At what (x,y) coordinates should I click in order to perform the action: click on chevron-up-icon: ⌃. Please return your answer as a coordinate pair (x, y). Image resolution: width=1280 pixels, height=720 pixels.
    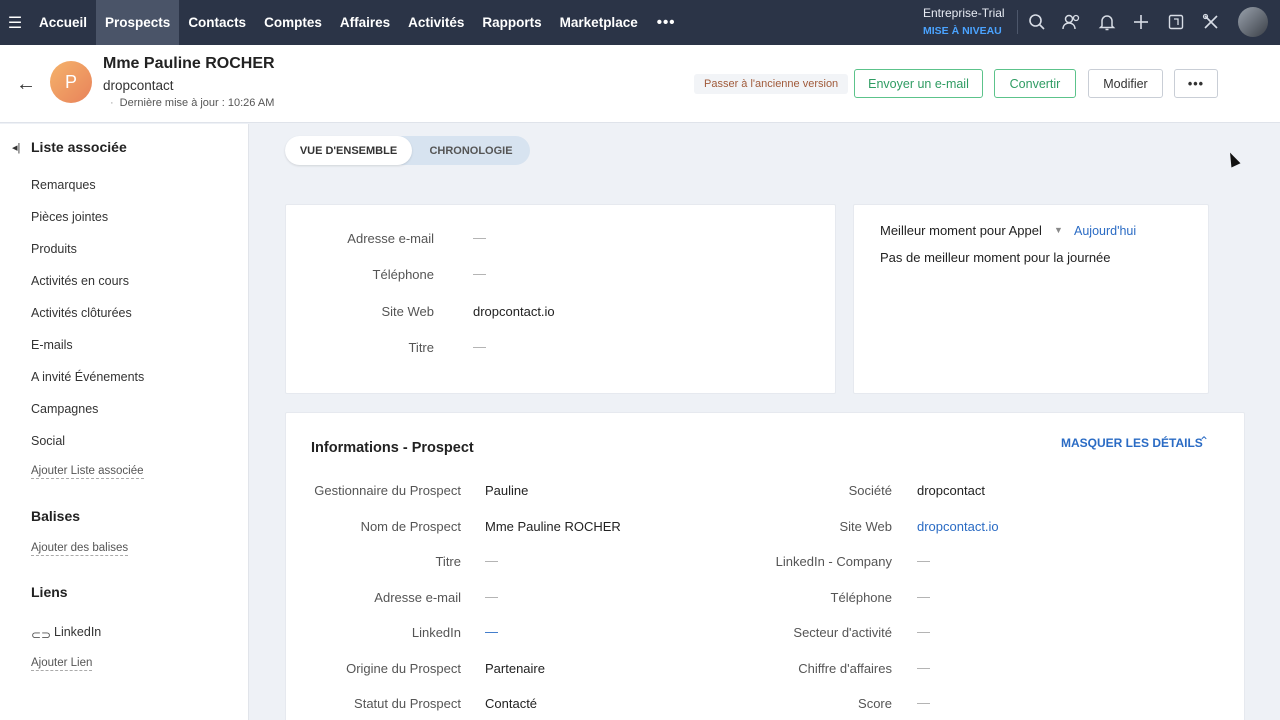
    Looking at the image, I should click on (1204, 441).